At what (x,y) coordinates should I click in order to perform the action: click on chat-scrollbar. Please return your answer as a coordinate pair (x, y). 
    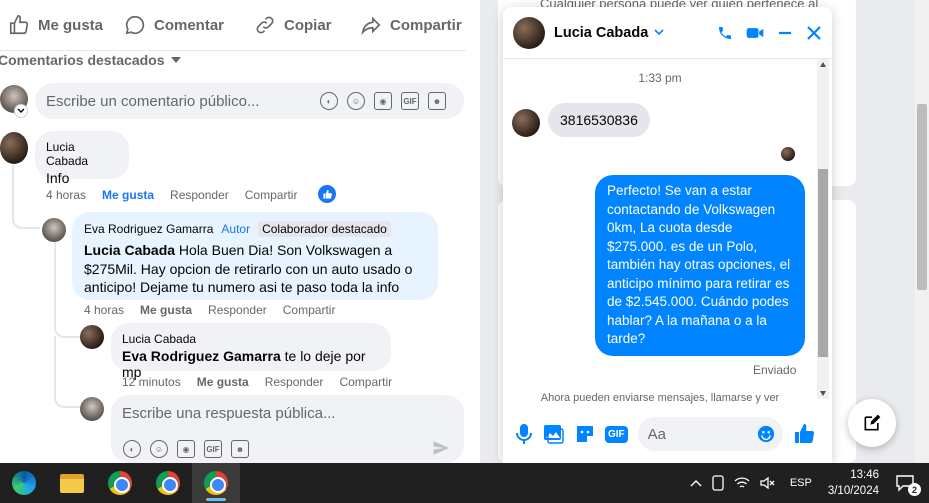
    Looking at the image, I should click on (823, 229).